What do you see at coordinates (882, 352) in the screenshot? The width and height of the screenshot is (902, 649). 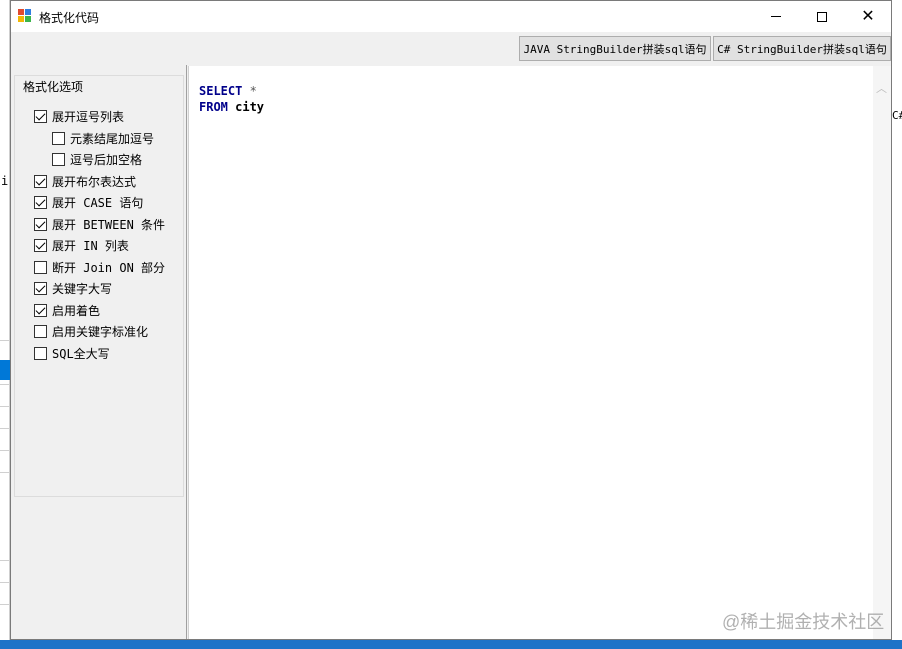 I see `editor-scrollbar: ︿` at bounding box center [882, 352].